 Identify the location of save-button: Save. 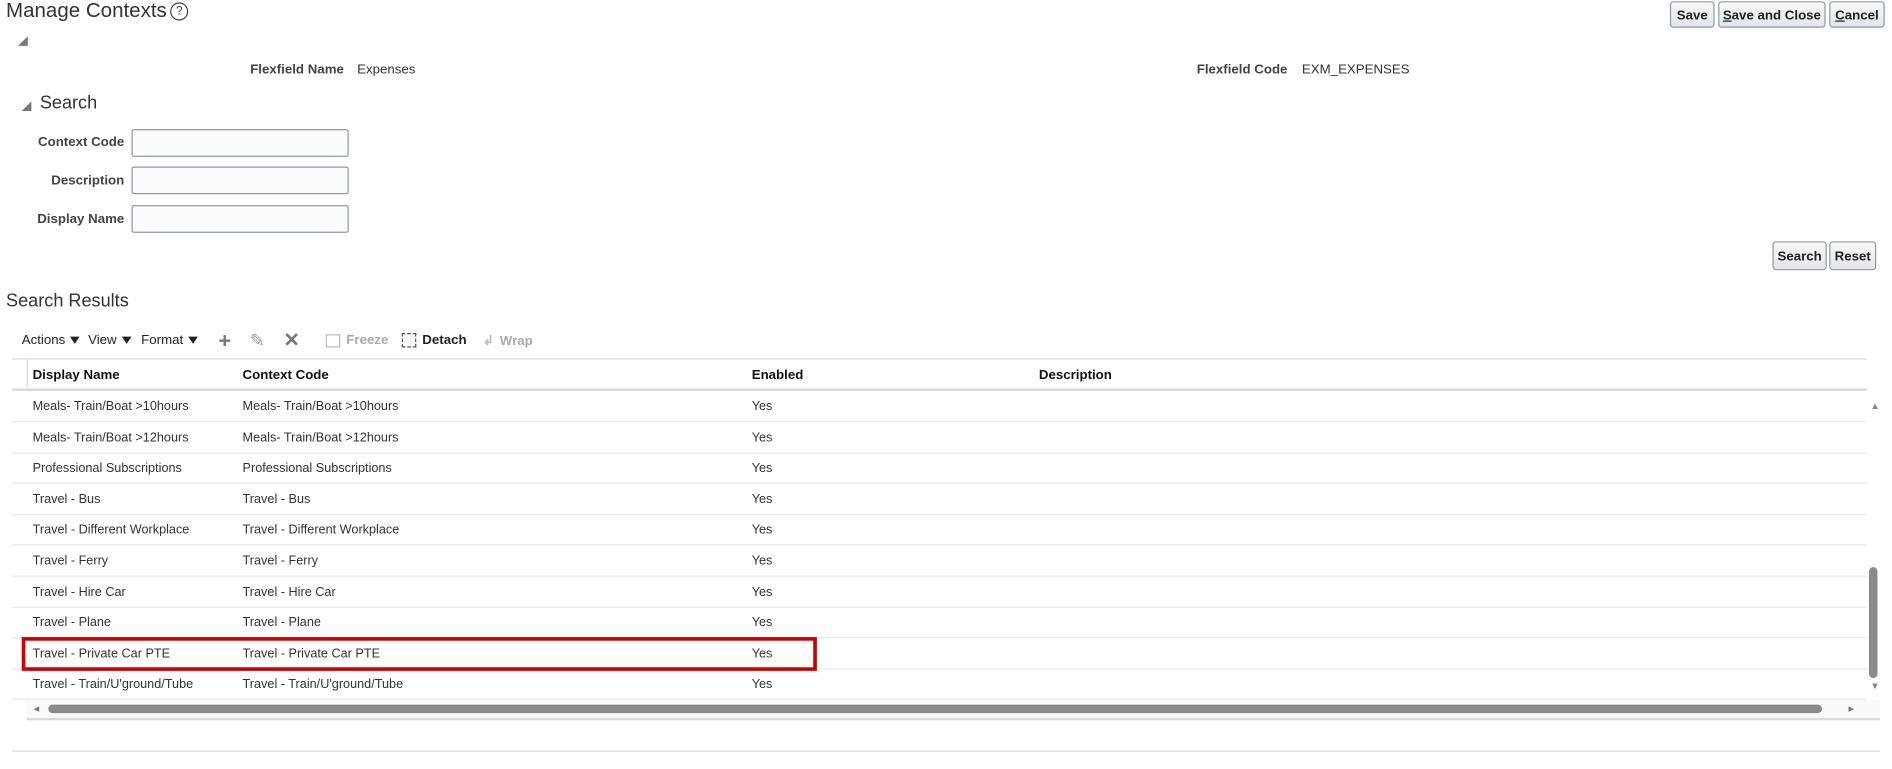
(1692, 14).